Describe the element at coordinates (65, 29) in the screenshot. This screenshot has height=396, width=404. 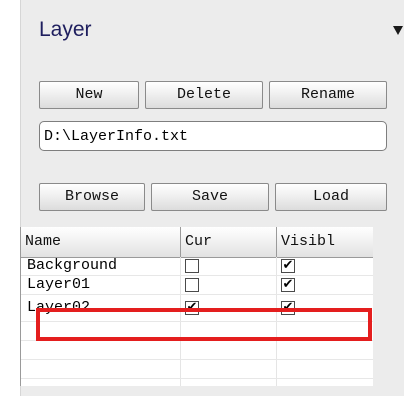
I see `panel-title: Layer` at that location.